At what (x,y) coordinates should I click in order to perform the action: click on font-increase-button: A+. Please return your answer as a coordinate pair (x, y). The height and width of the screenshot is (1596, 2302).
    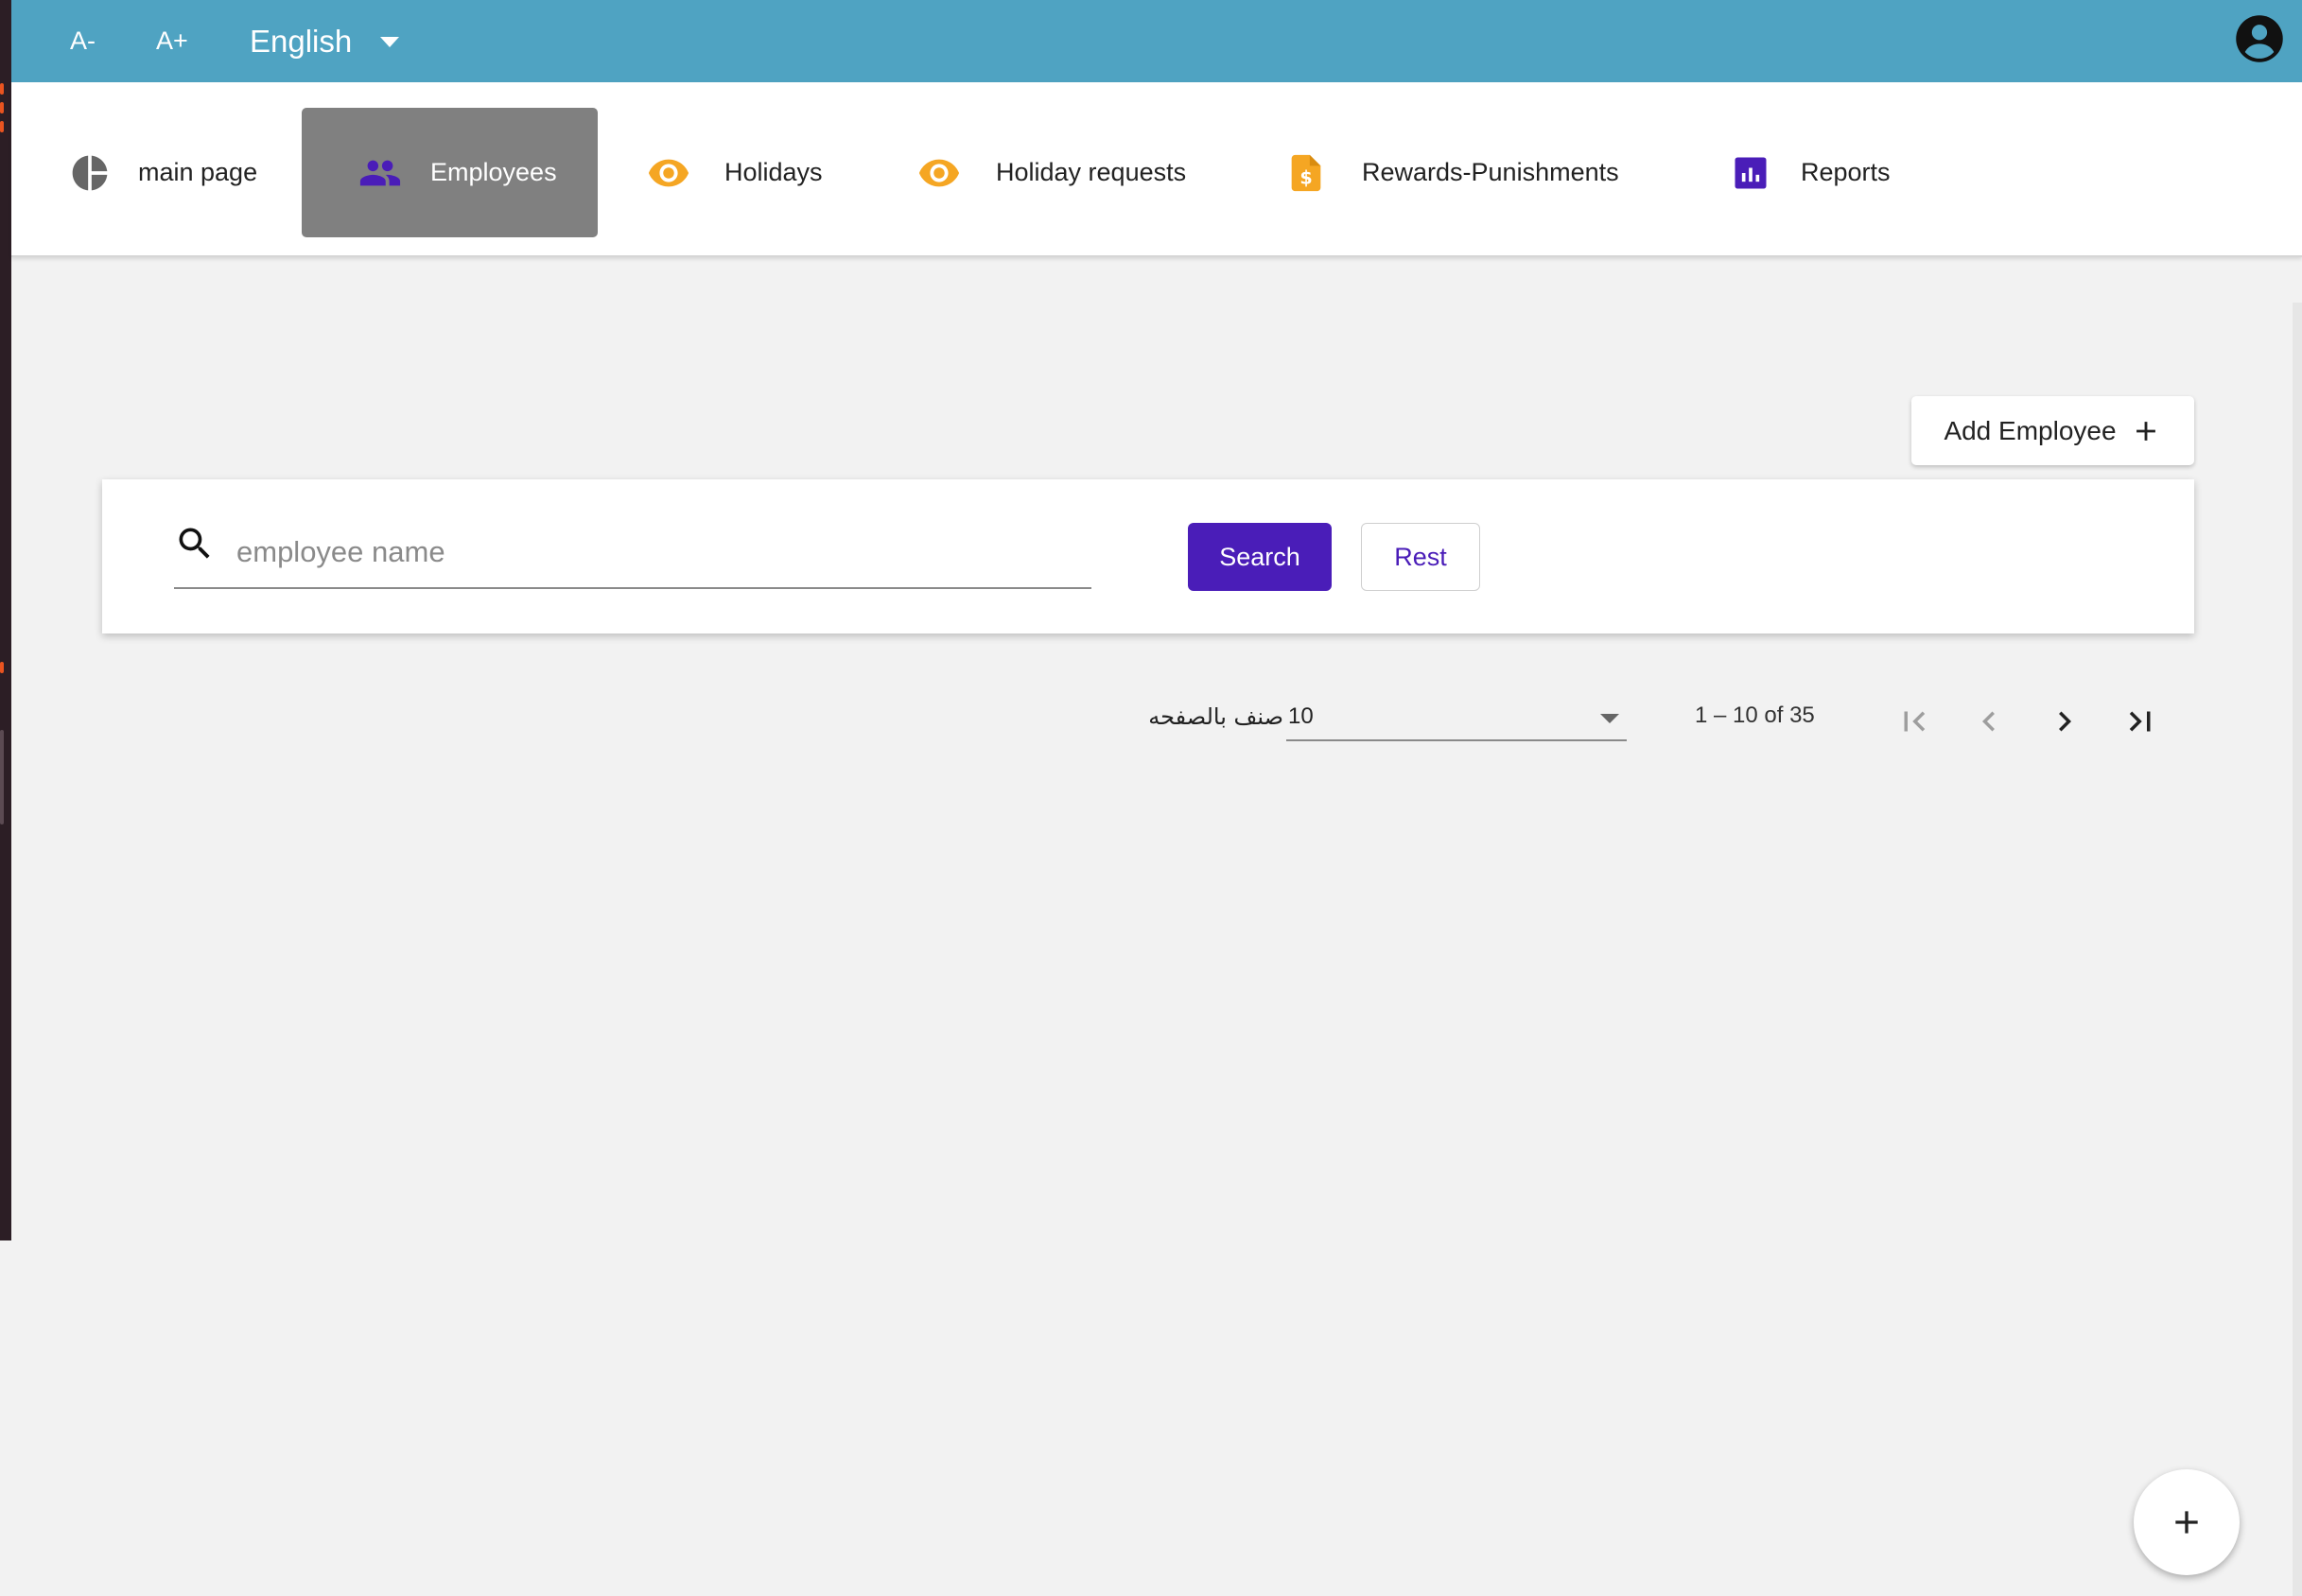
    Looking at the image, I should click on (172, 41).